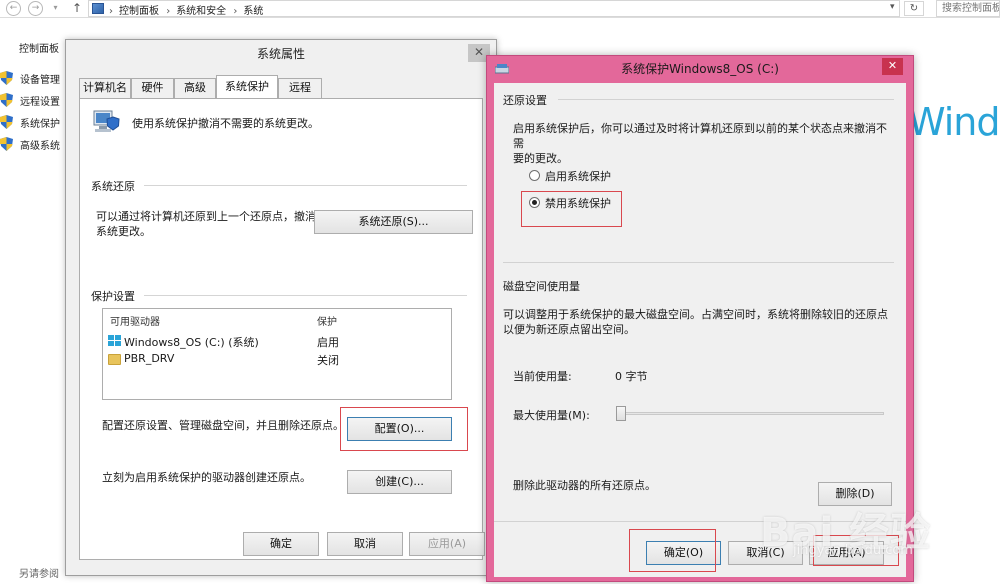  What do you see at coordinates (114, 340) in the screenshot?
I see `windows-drive-icon` at bounding box center [114, 340].